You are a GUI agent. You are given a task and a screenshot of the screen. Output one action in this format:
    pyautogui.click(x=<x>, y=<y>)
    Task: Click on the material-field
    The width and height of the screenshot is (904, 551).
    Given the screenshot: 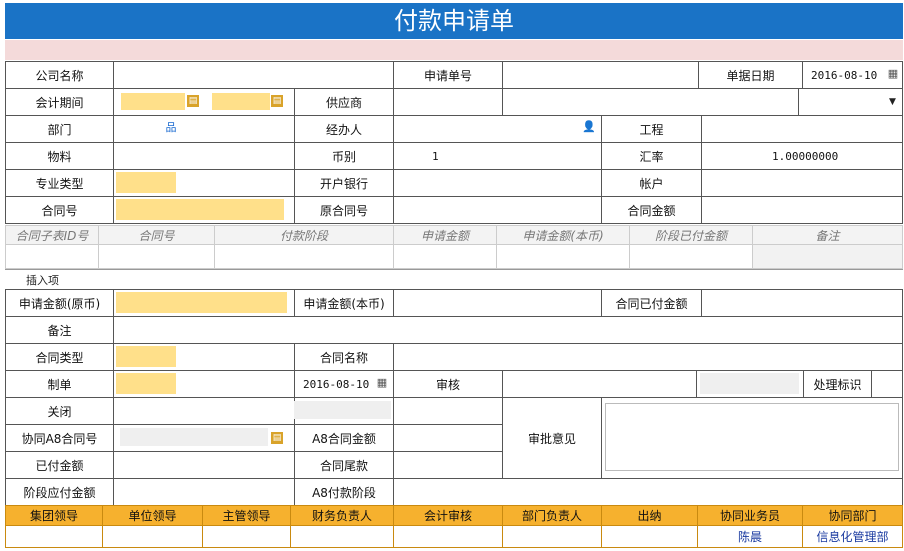 What is the action you would take?
    pyautogui.click(x=204, y=156)
    